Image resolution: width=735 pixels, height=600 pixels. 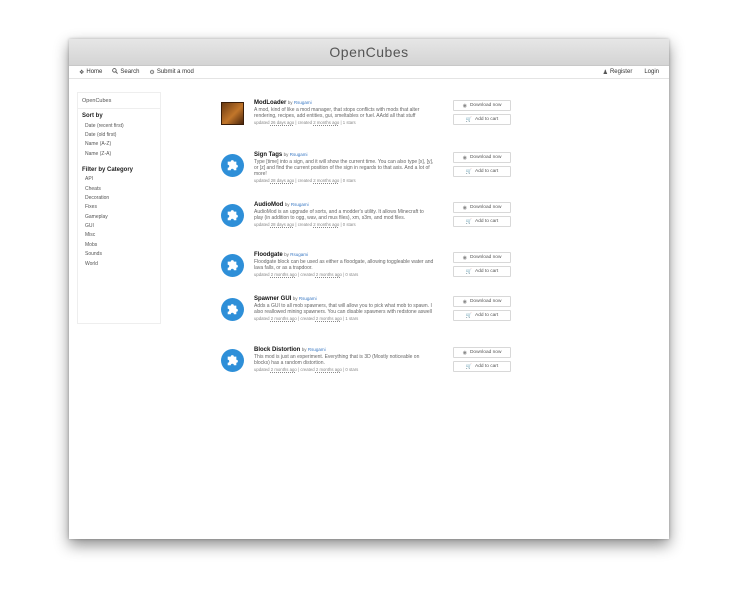 What do you see at coordinates (90, 72) in the screenshot?
I see `nav-home: ❖ Home` at bounding box center [90, 72].